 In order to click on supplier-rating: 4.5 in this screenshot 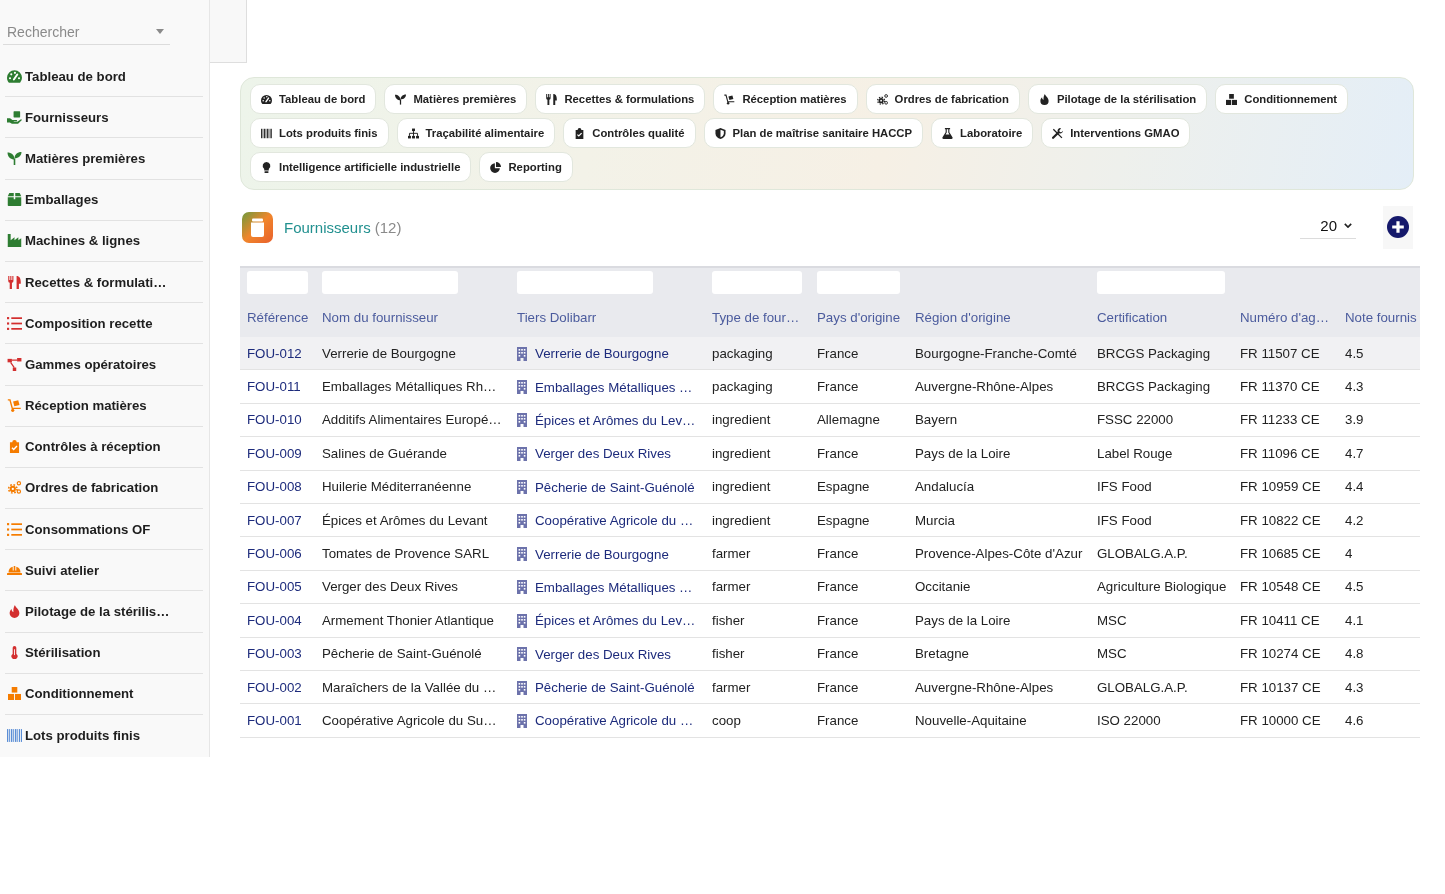, I will do `click(1354, 587)`.